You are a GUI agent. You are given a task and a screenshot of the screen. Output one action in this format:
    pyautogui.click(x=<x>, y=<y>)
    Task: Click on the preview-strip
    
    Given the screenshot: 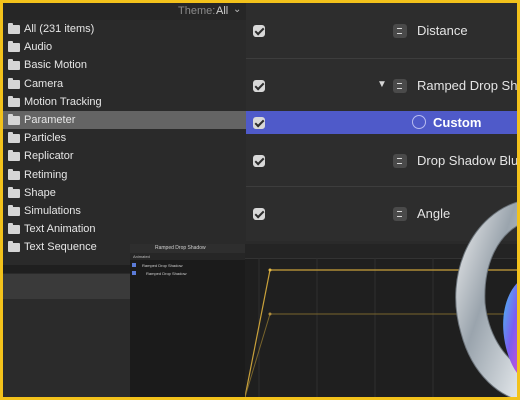 What is the action you would take?
    pyautogui.click(x=66, y=286)
    